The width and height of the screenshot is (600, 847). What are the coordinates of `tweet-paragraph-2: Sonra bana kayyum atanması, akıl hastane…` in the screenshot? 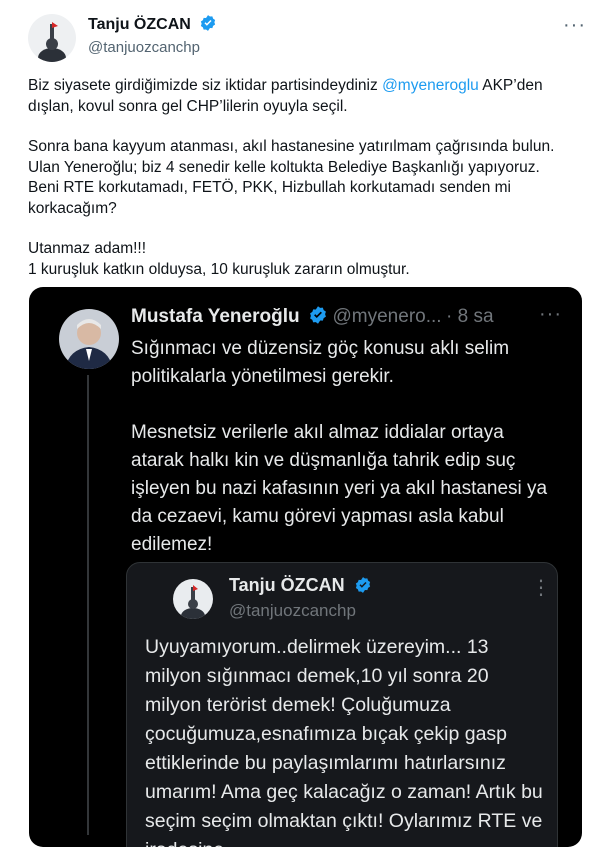 It's located at (291, 177).